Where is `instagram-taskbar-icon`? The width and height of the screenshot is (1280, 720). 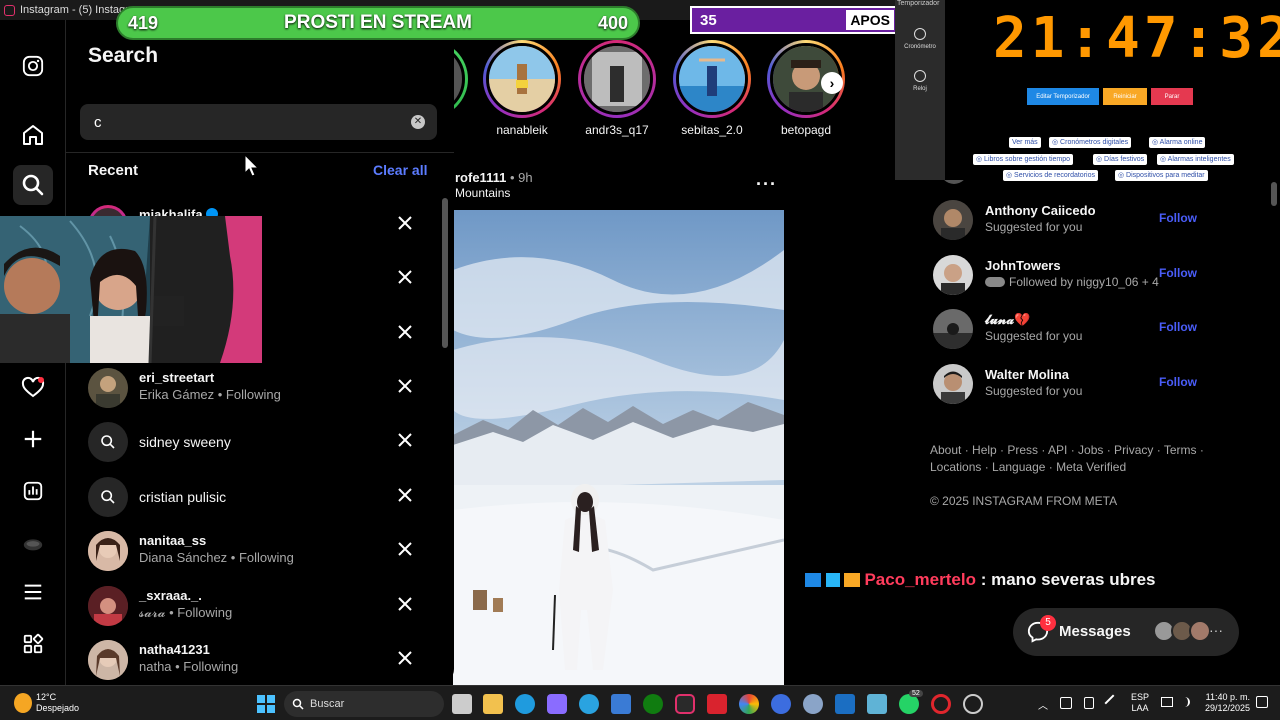 instagram-taskbar-icon is located at coordinates (685, 704).